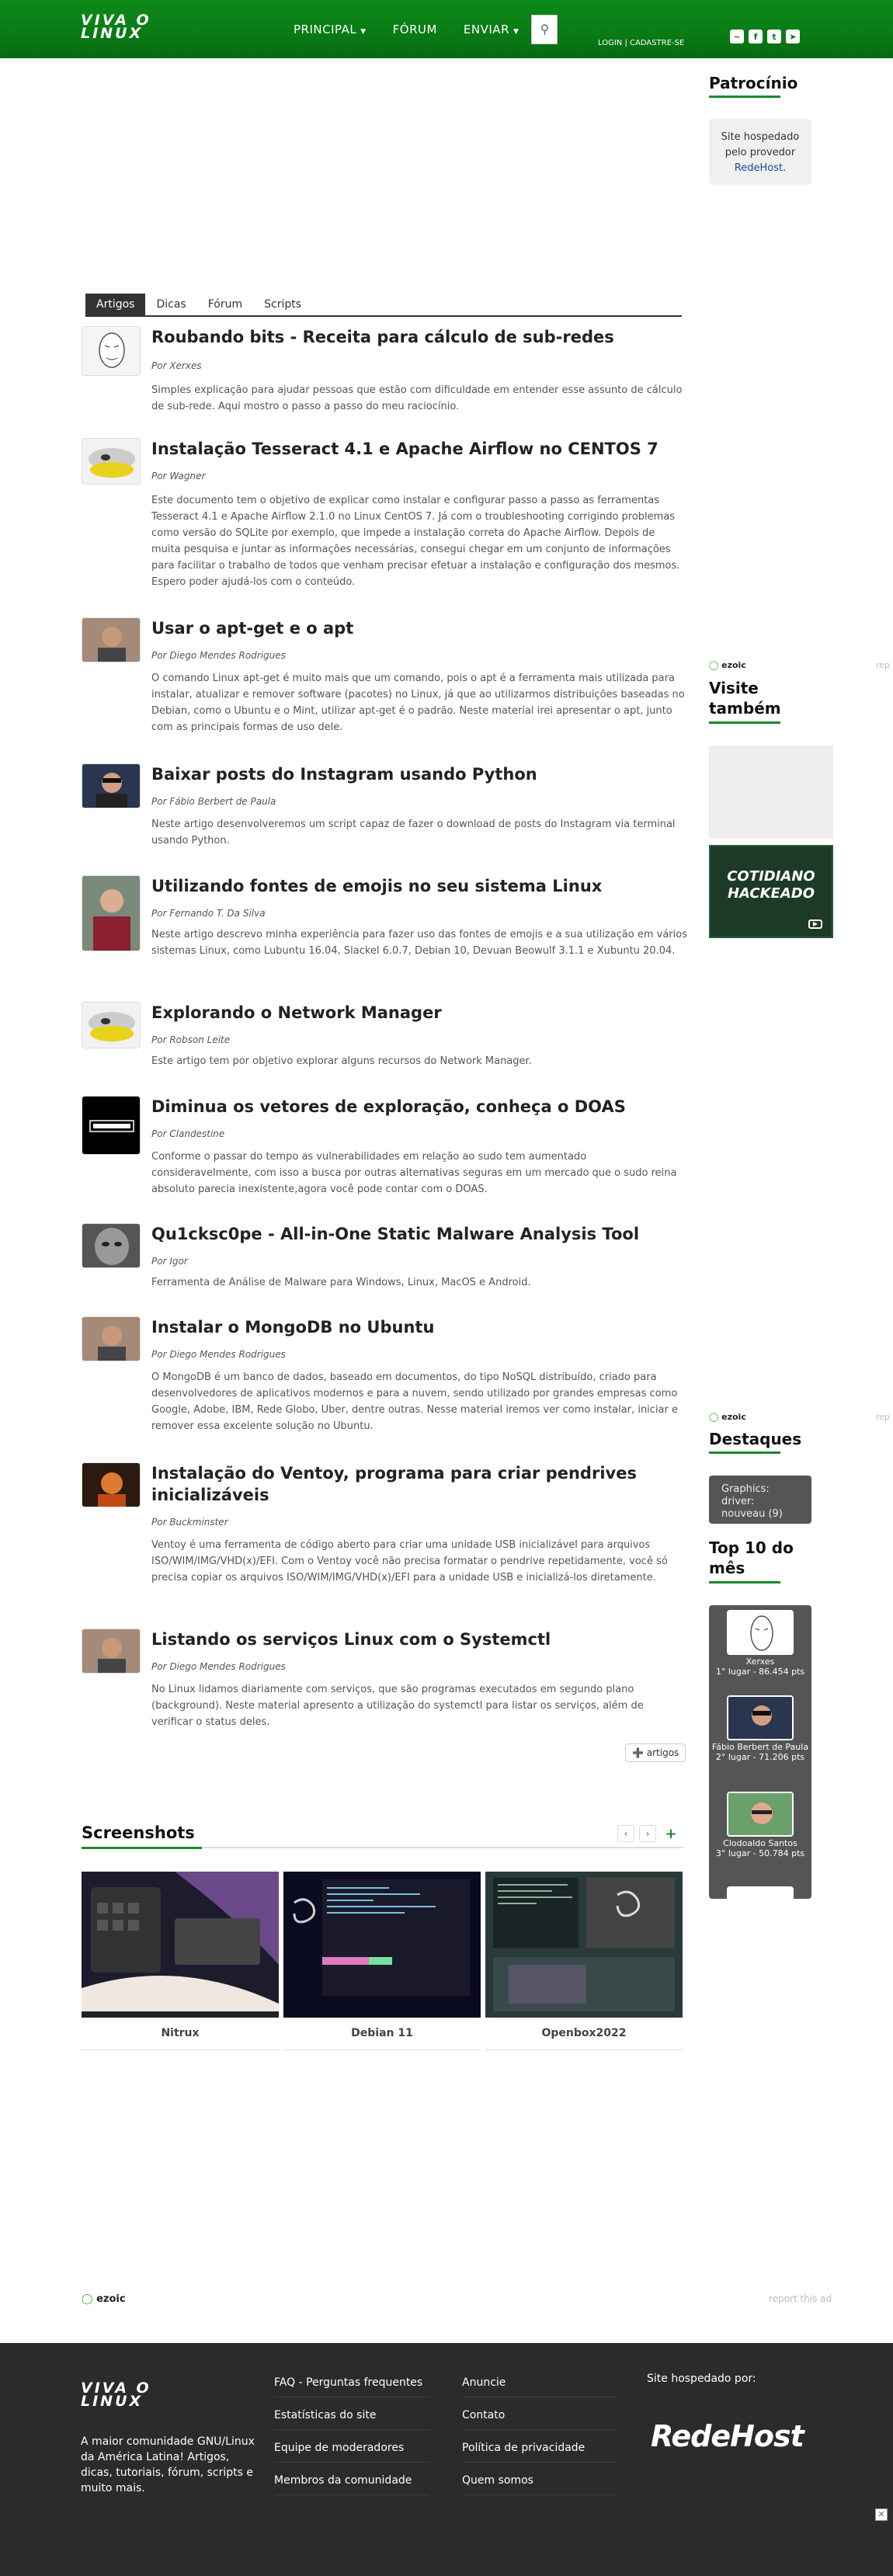  What do you see at coordinates (138, 1833) in the screenshot?
I see `screenshots-heading: Screenshots` at bounding box center [138, 1833].